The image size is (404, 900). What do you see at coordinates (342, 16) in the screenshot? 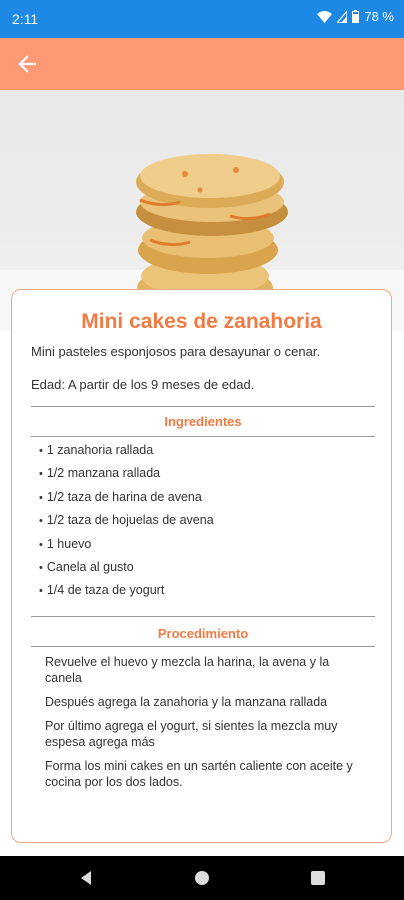
I see `signal-icon` at bounding box center [342, 16].